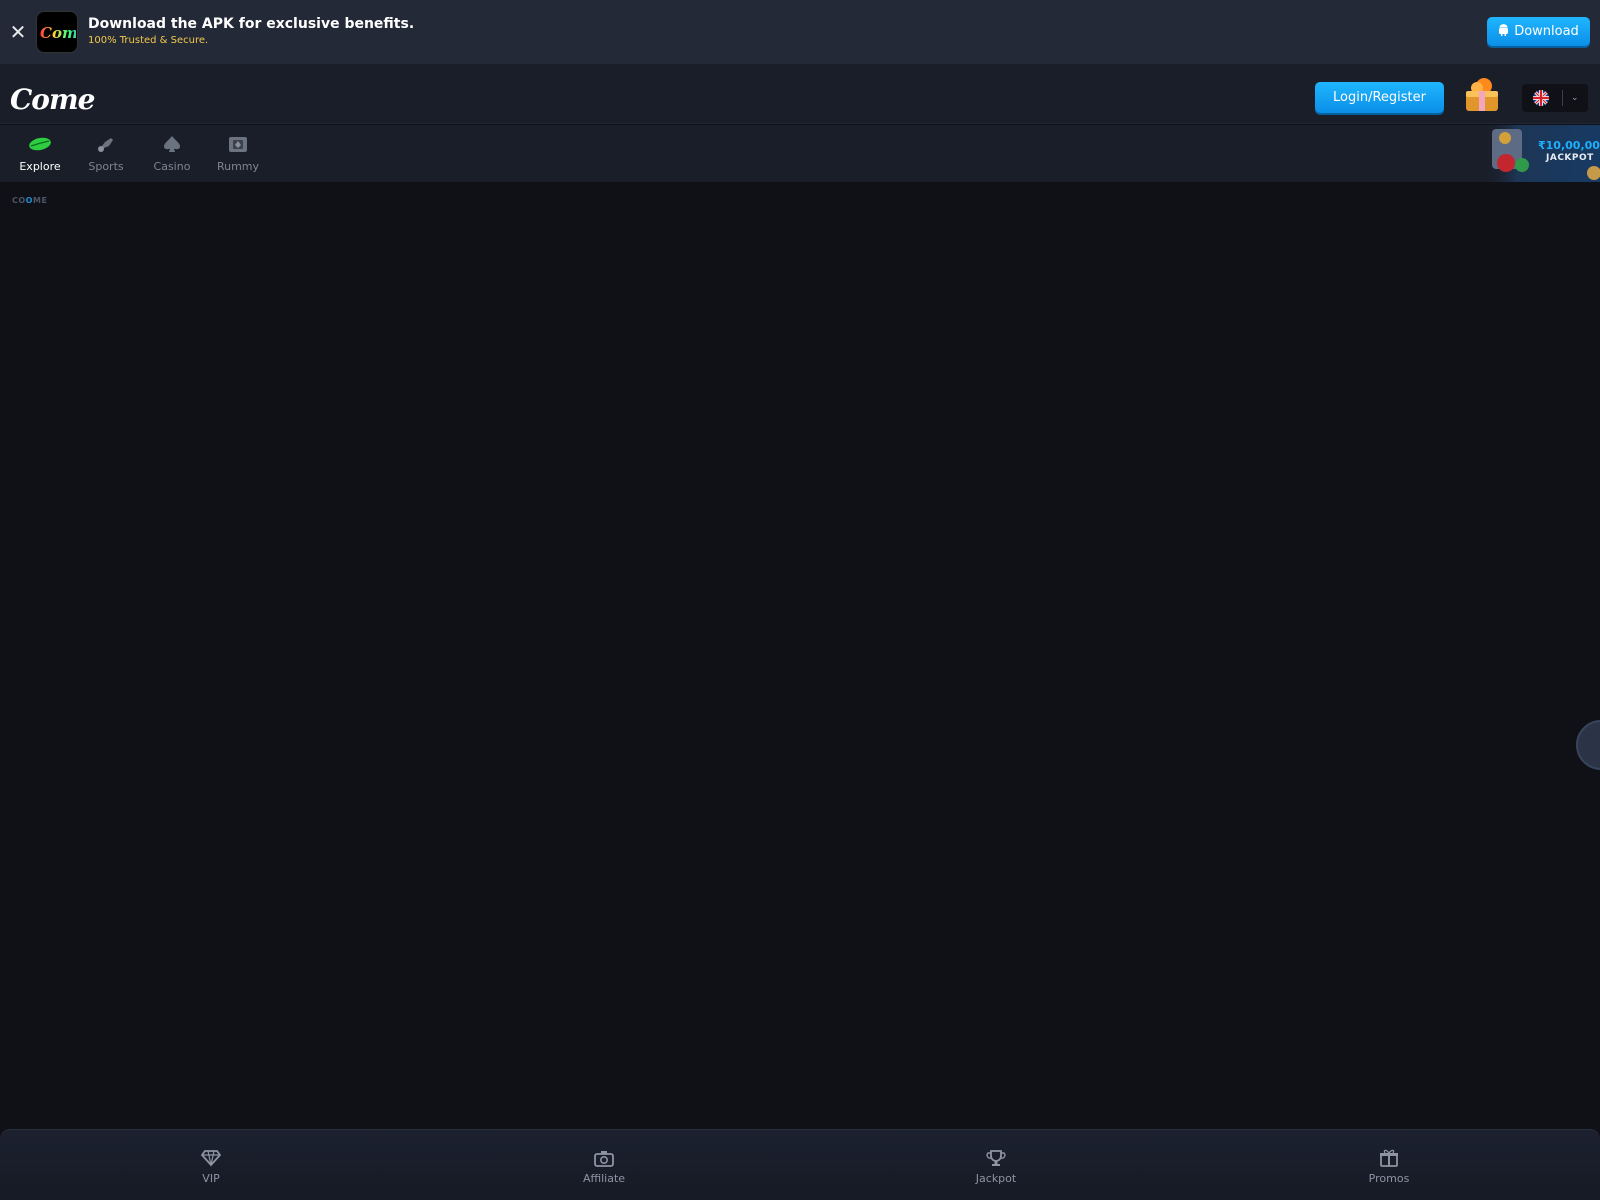  What do you see at coordinates (40, 200) in the screenshot?
I see `loading-suffix: ME` at bounding box center [40, 200].